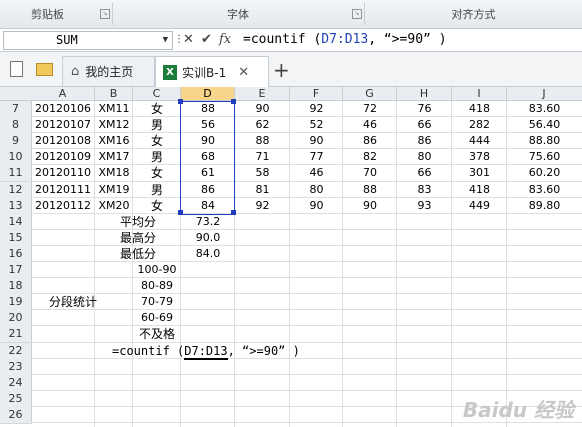 This screenshot has height=427, width=582. I want to click on tab-label: 我的主页, so click(109, 72).